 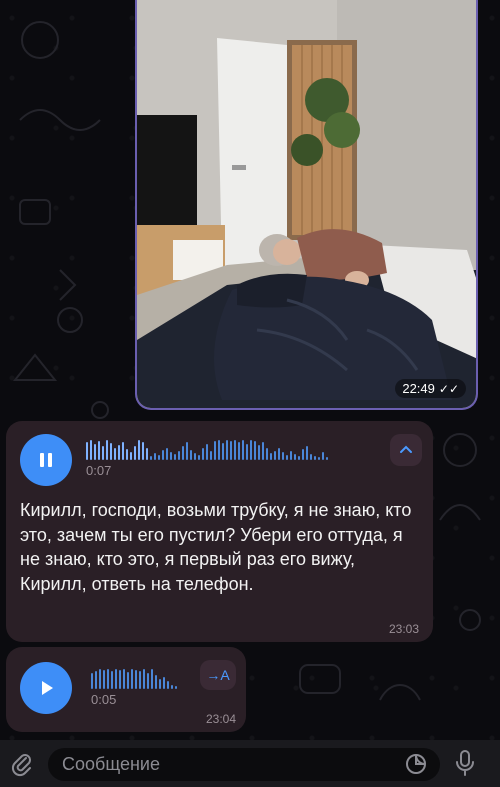 What do you see at coordinates (244, 764) in the screenshot?
I see `message-input: Сообщение` at bounding box center [244, 764].